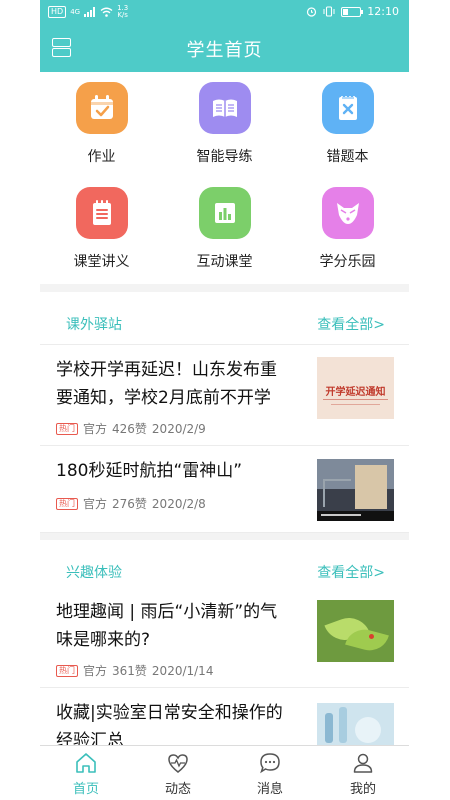 The width and height of the screenshot is (450, 800). What do you see at coordinates (129, 671) in the screenshot?
I see `article-likes: 361赞` at bounding box center [129, 671].